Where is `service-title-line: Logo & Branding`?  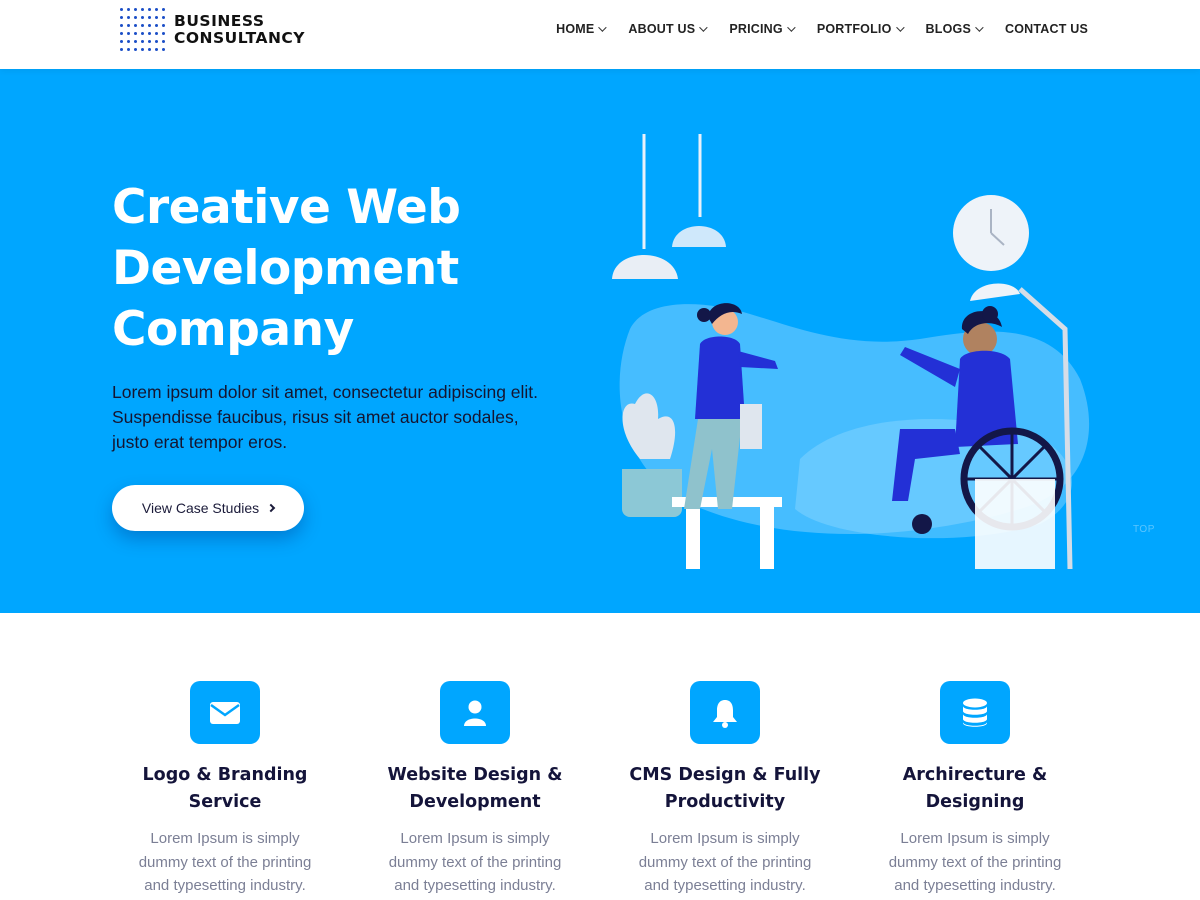 service-title-line: Logo & Branding is located at coordinates (225, 775).